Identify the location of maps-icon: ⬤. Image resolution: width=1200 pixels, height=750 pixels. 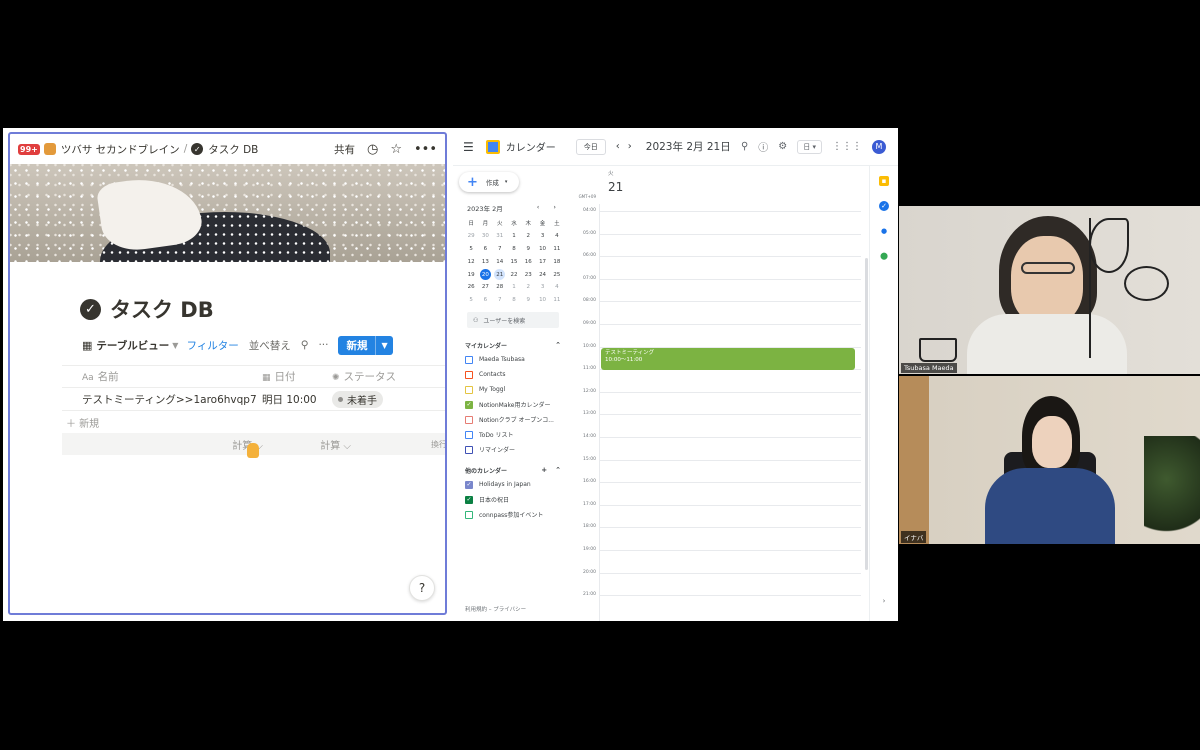
(884, 256).